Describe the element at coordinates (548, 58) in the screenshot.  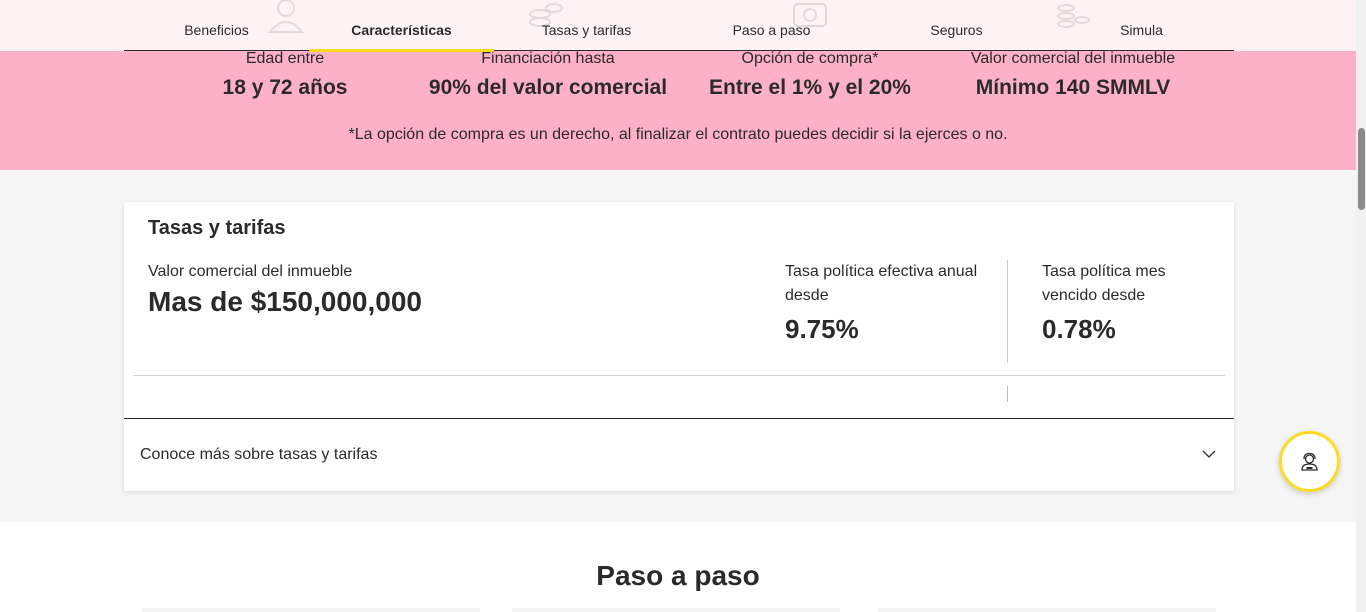
I see `feature-label: Financiación hasta` at that location.